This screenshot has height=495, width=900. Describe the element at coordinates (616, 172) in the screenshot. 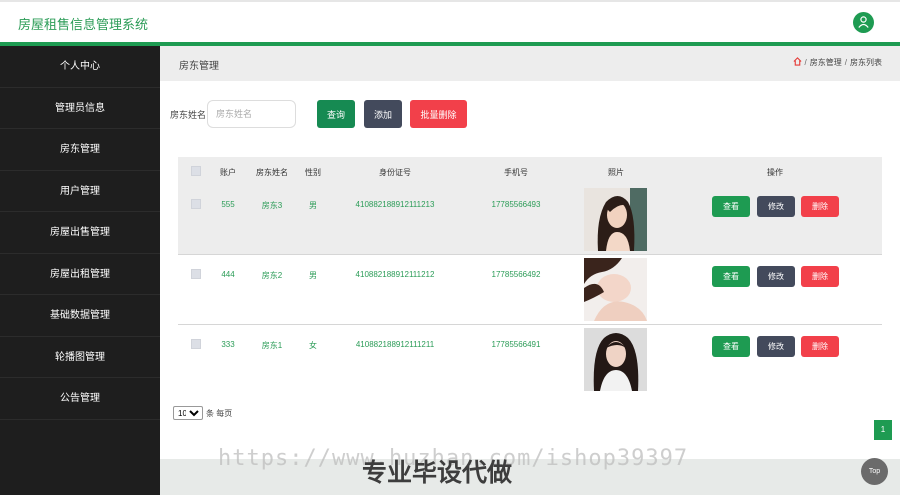

I see `column-header-photo: 照片` at that location.